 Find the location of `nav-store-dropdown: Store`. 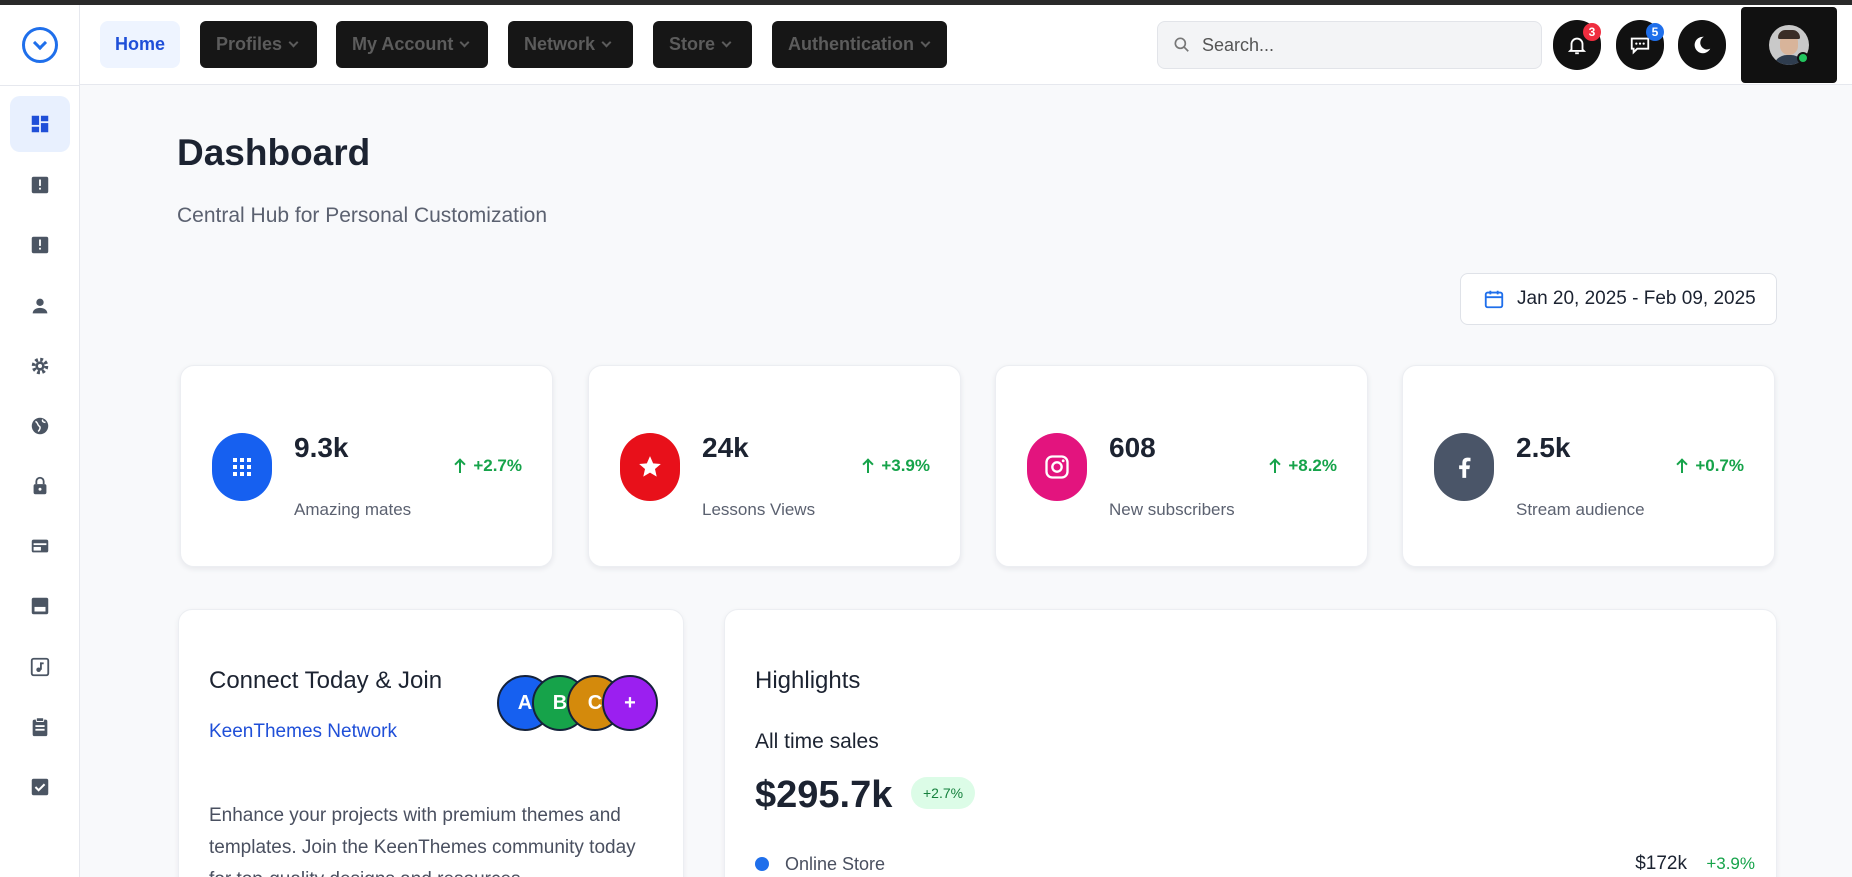

nav-store-dropdown: Store is located at coordinates (702, 44).